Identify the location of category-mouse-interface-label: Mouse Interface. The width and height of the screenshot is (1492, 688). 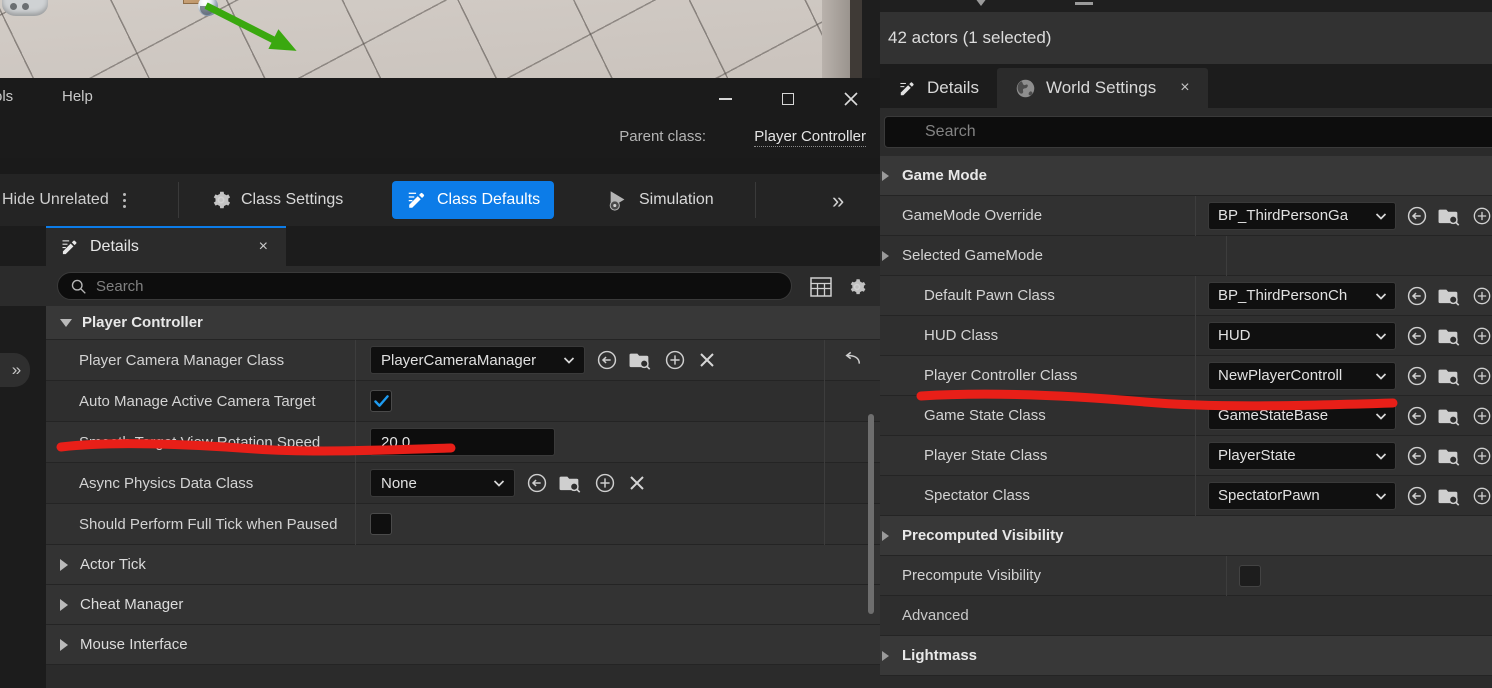
(134, 644).